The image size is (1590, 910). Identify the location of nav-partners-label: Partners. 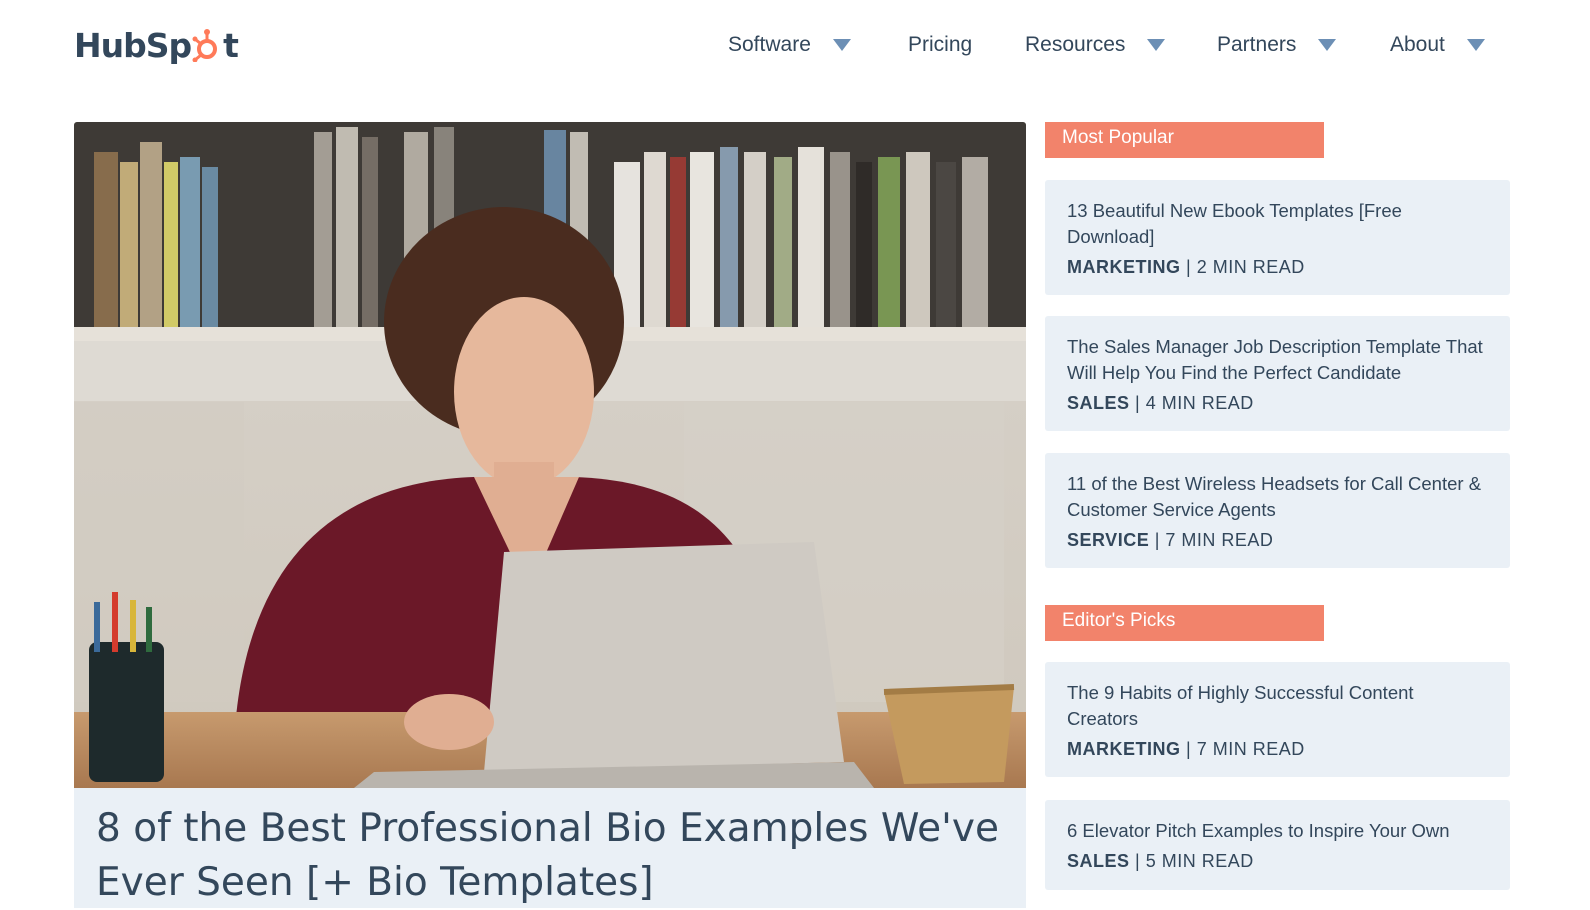
(1257, 44).